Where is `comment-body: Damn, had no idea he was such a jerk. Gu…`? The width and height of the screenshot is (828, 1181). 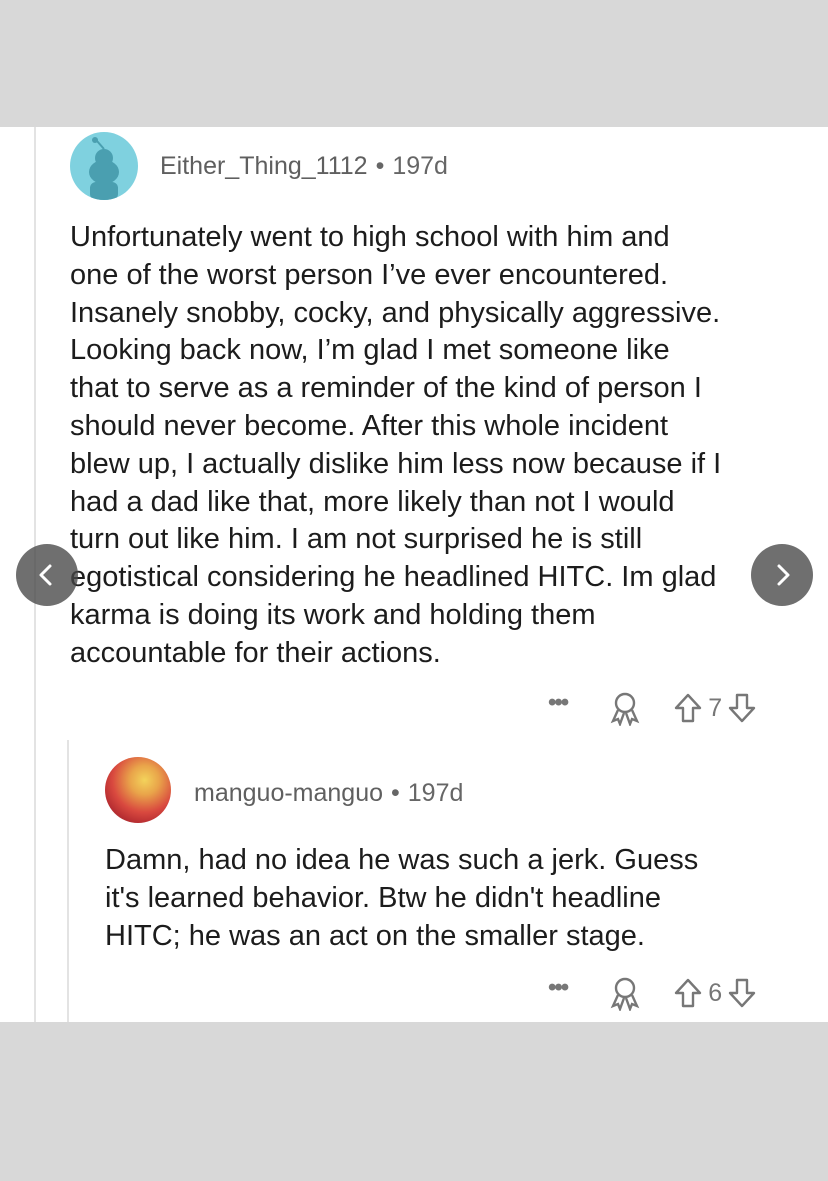
comment-body: Damn, had no idea he was such a jerk. Gu… is located at coordinates (402, 898).